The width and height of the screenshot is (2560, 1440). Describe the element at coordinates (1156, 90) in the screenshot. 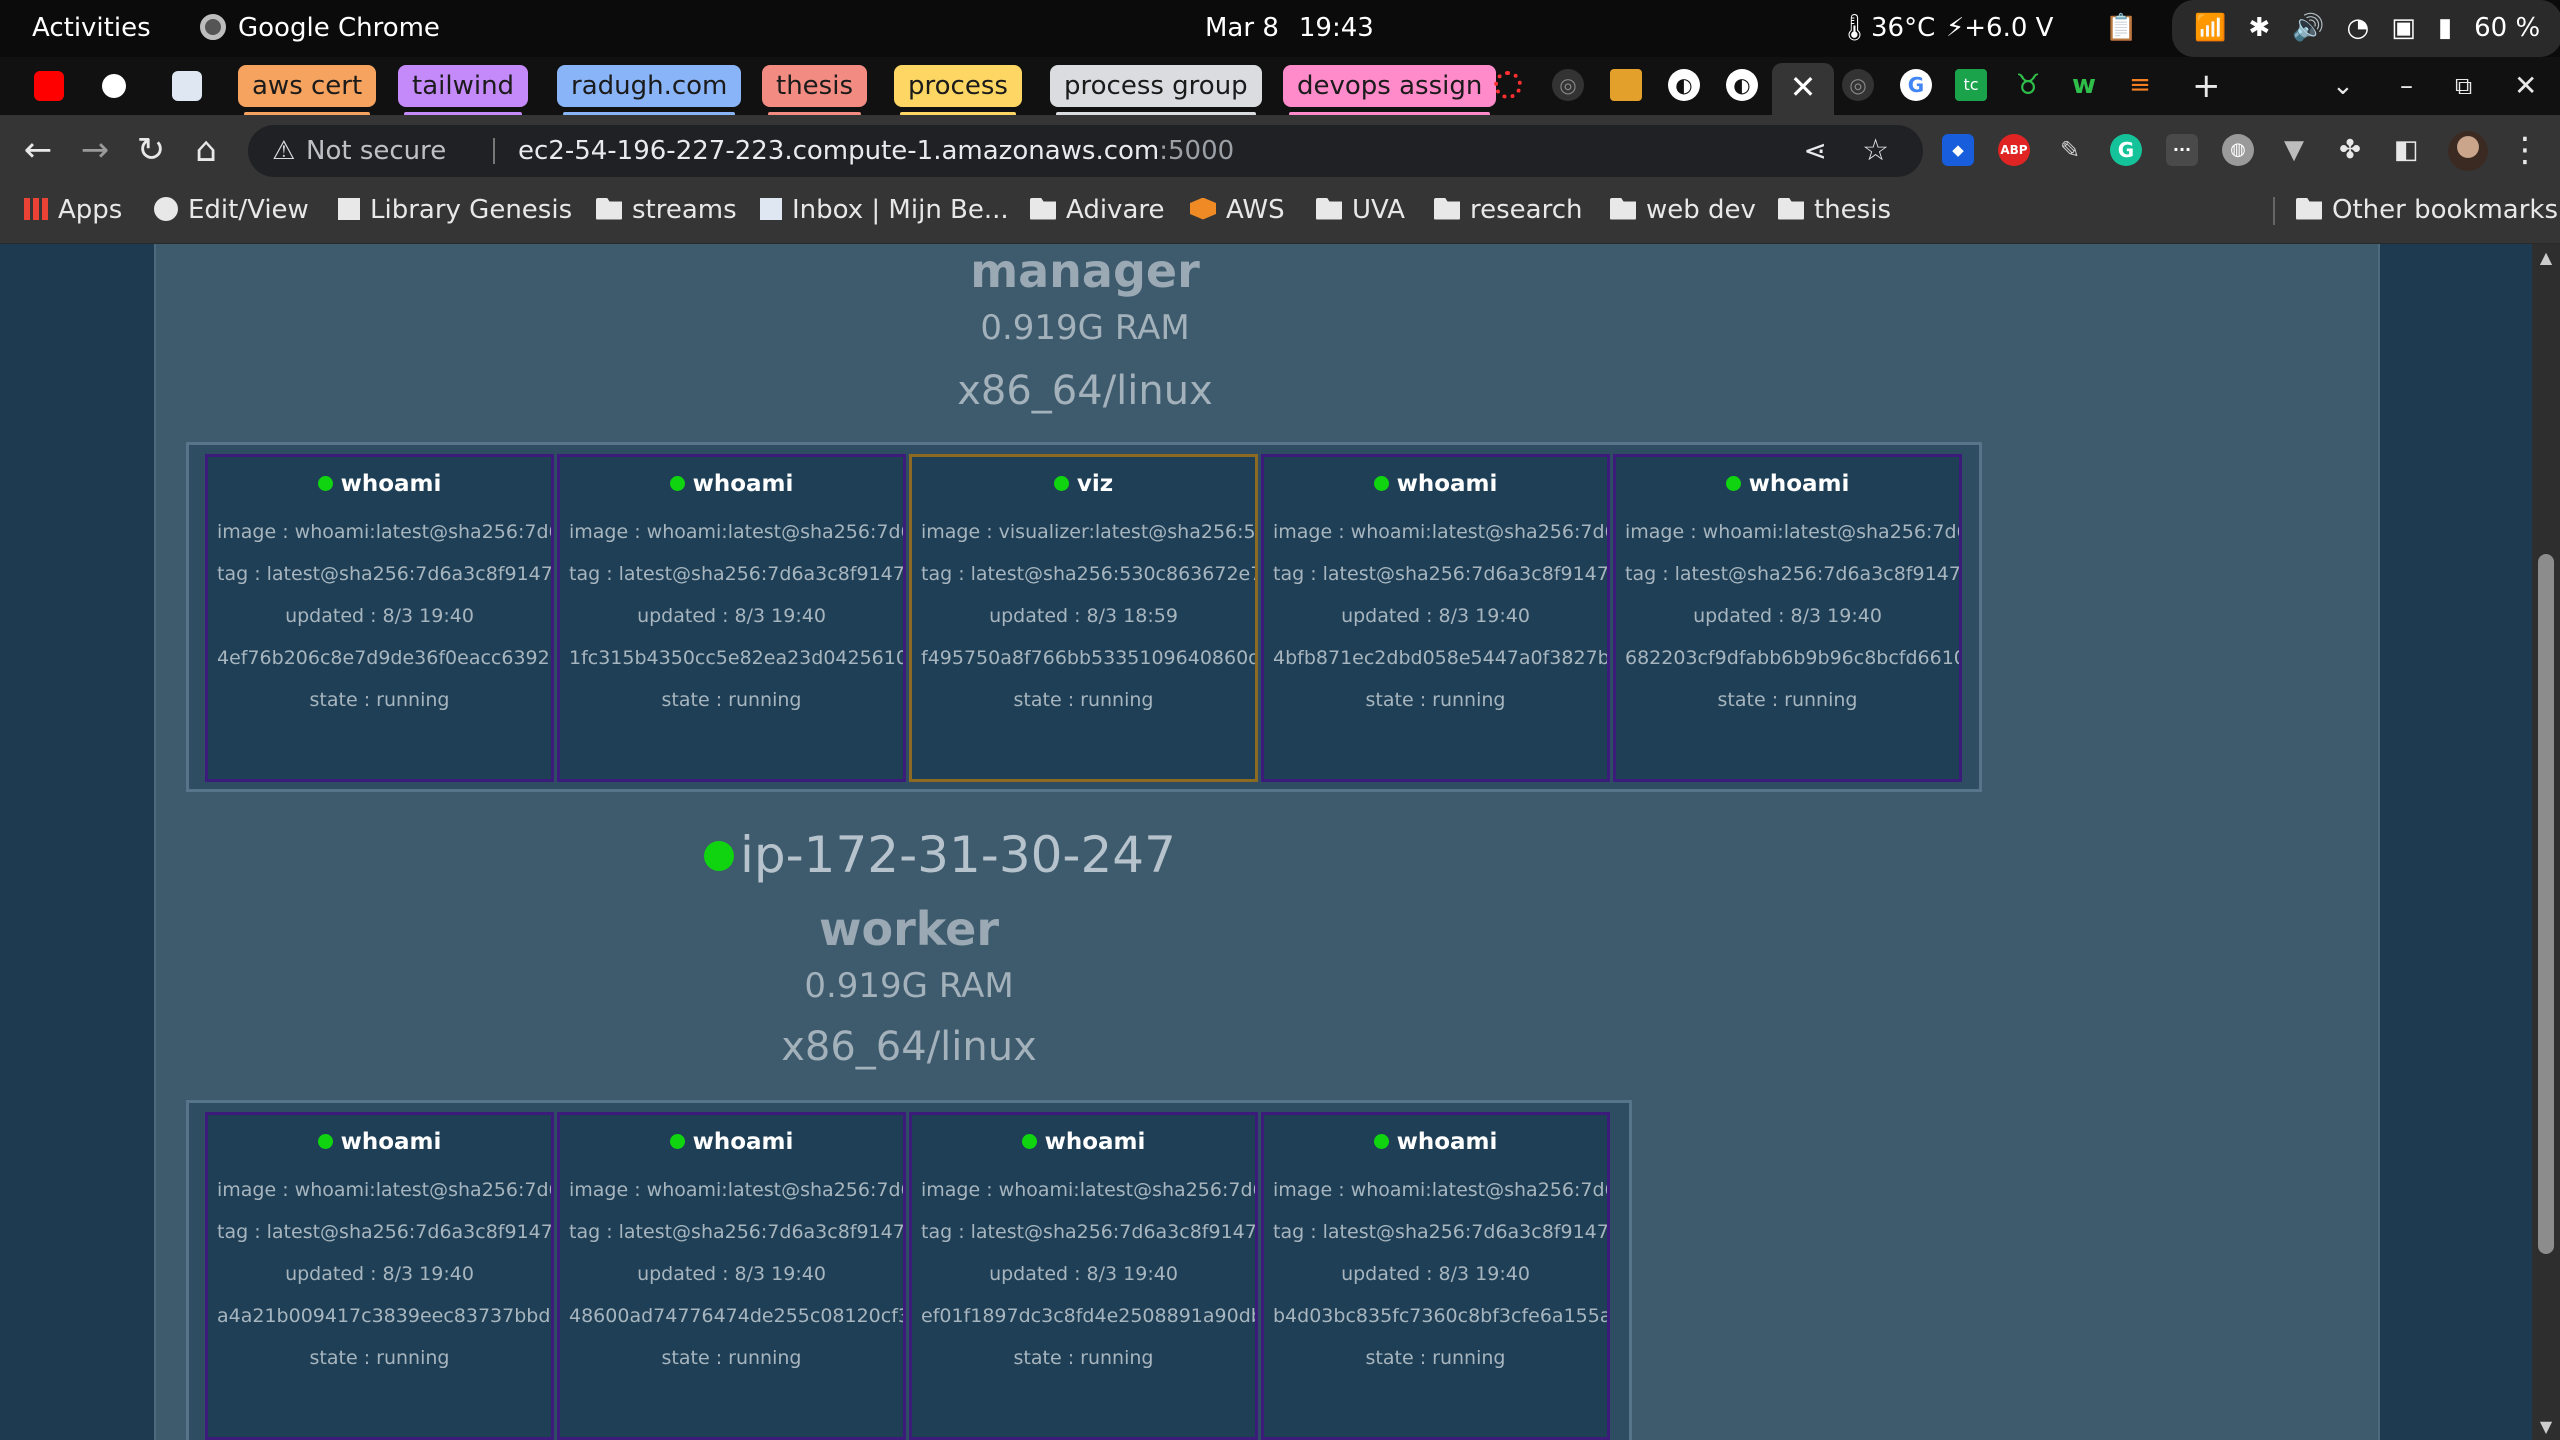

I see `tab-group-process-group: process group` at that location.